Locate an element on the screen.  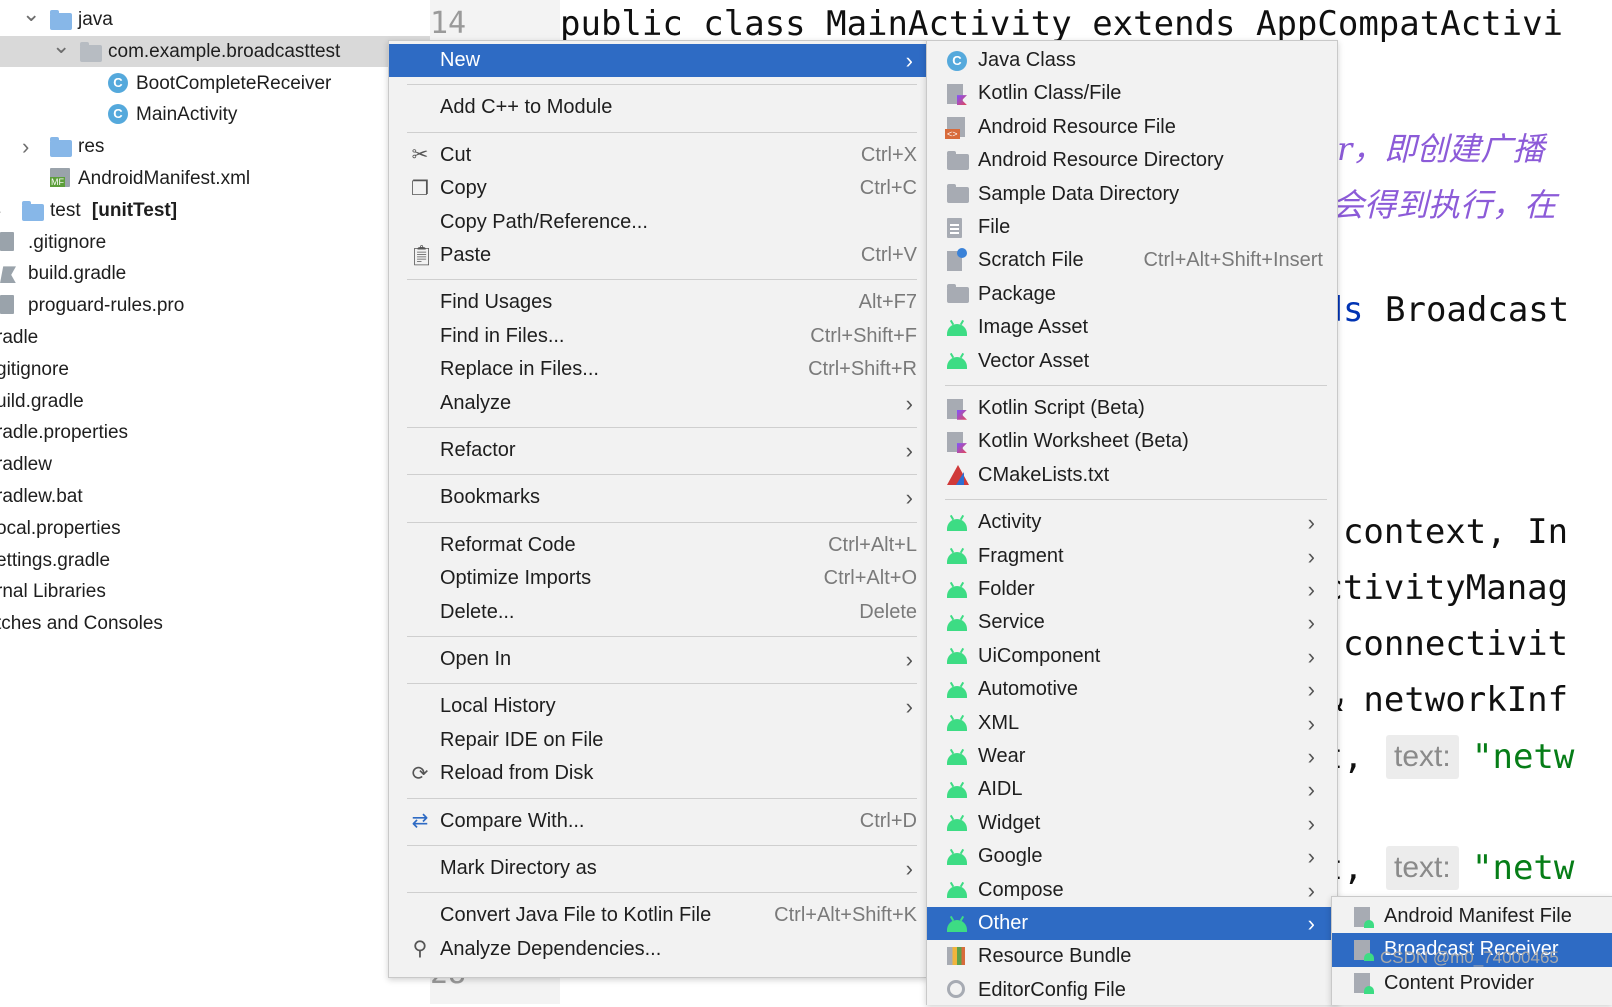
menu-item-aidl: AIDL › is located at coordinates (1132, 789).